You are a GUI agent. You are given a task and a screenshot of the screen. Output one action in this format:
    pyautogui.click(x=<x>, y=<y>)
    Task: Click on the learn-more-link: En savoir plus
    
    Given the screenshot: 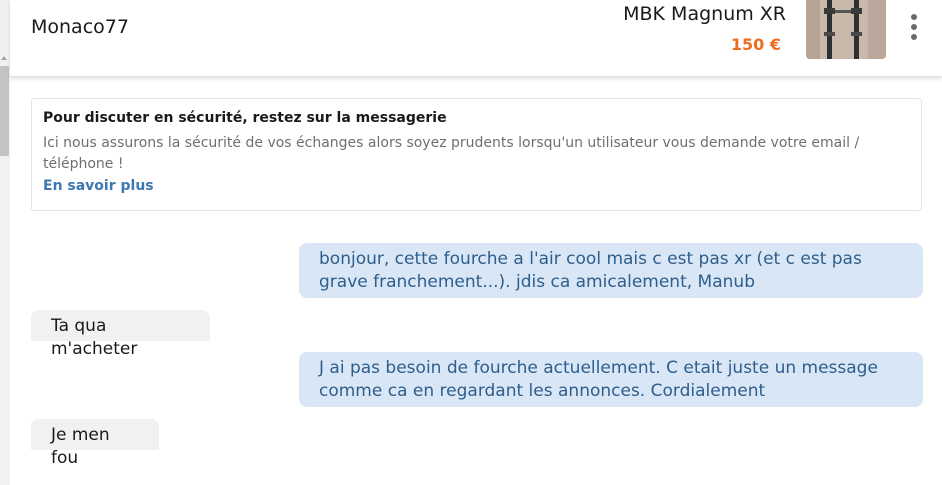 What is the action you would take?
    pyautogui.click(x=98, y=186)
    